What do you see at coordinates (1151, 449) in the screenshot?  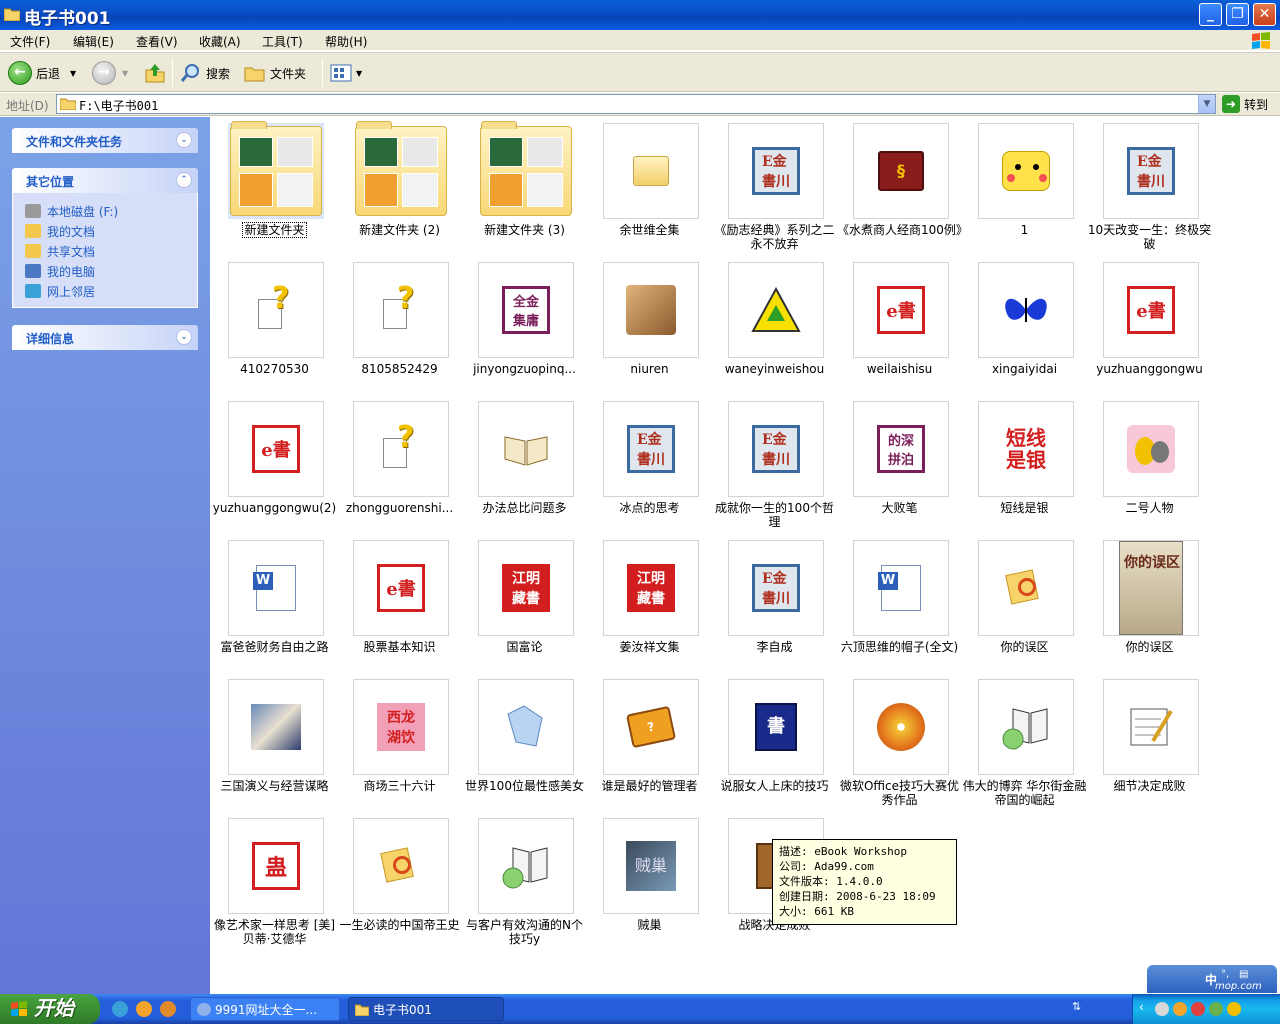 I see `cartoon-icon` at bounding box center [1151, 449].